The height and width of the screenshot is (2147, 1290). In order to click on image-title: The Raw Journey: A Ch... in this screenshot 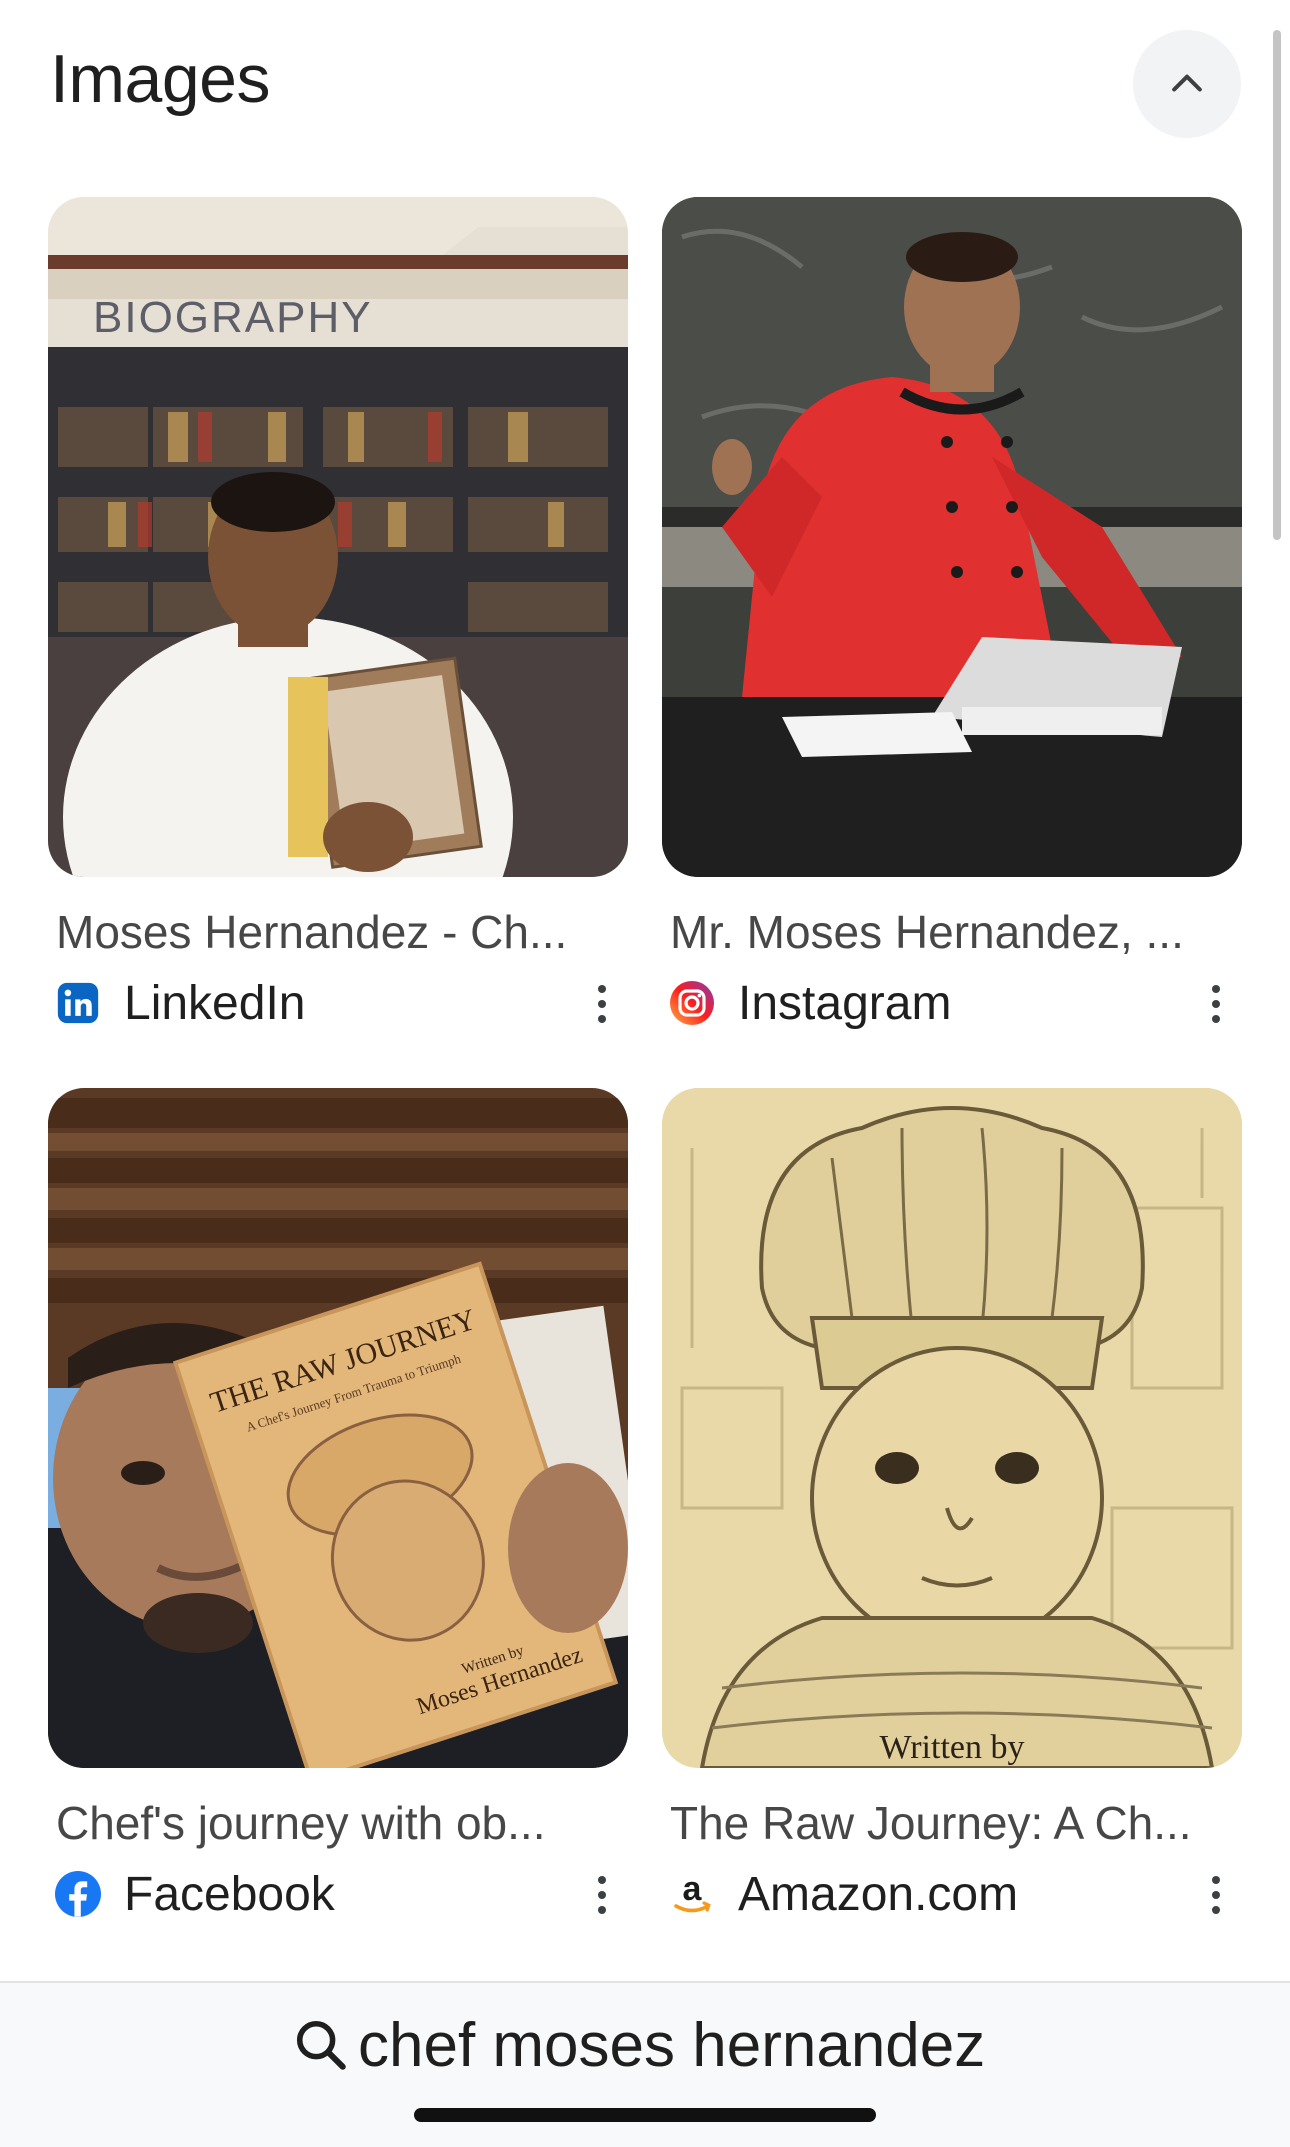, I will do `click(955, 1823)`.